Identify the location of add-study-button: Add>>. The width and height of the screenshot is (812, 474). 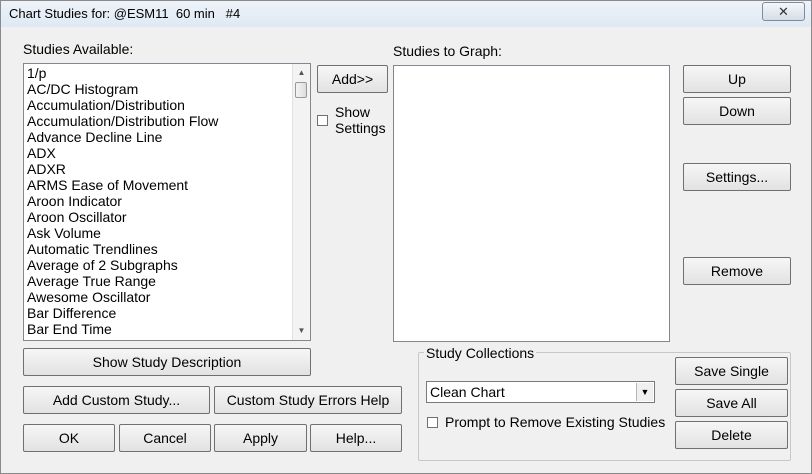
(352, 79).